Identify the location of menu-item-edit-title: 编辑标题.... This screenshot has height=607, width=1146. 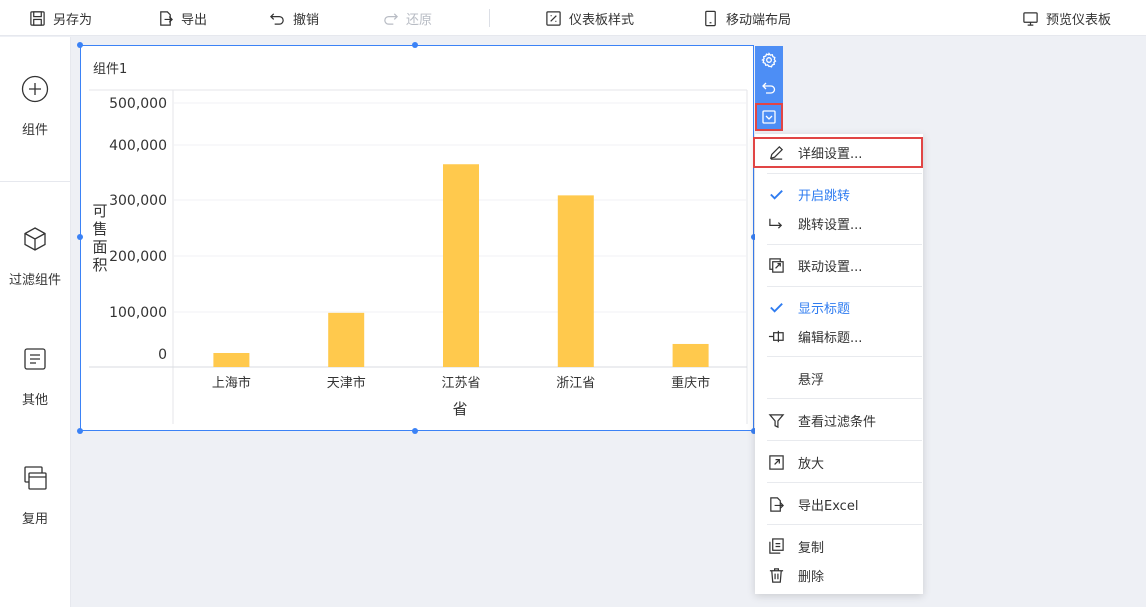
(839, 336).